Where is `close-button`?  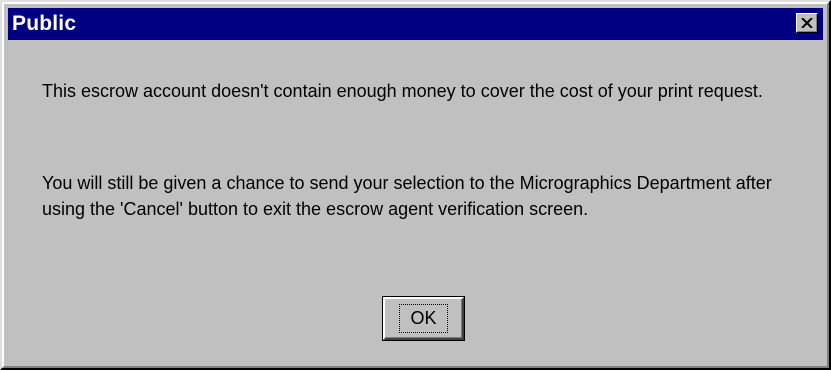 close-button is located at coordinates (807, 23).